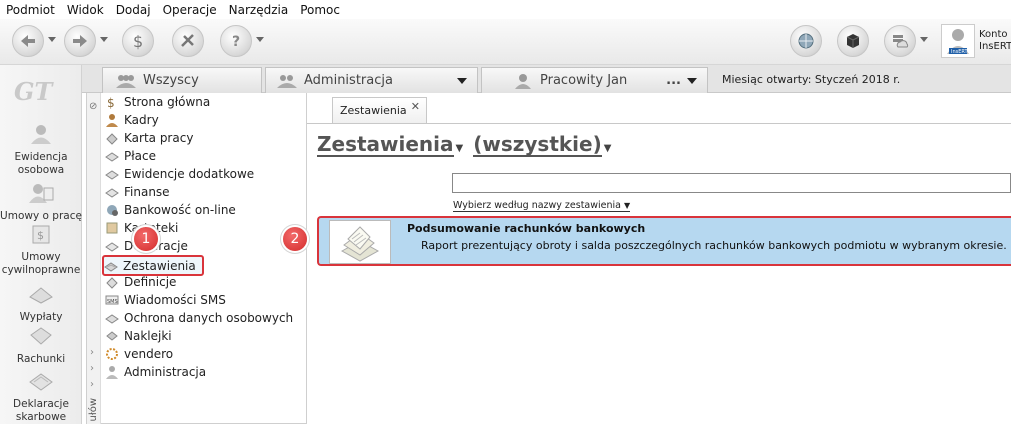 The width and height of the screenshot is (1011, 424). I want to click on open-month-value: Styczeń 2018 r., so click(857, 79).